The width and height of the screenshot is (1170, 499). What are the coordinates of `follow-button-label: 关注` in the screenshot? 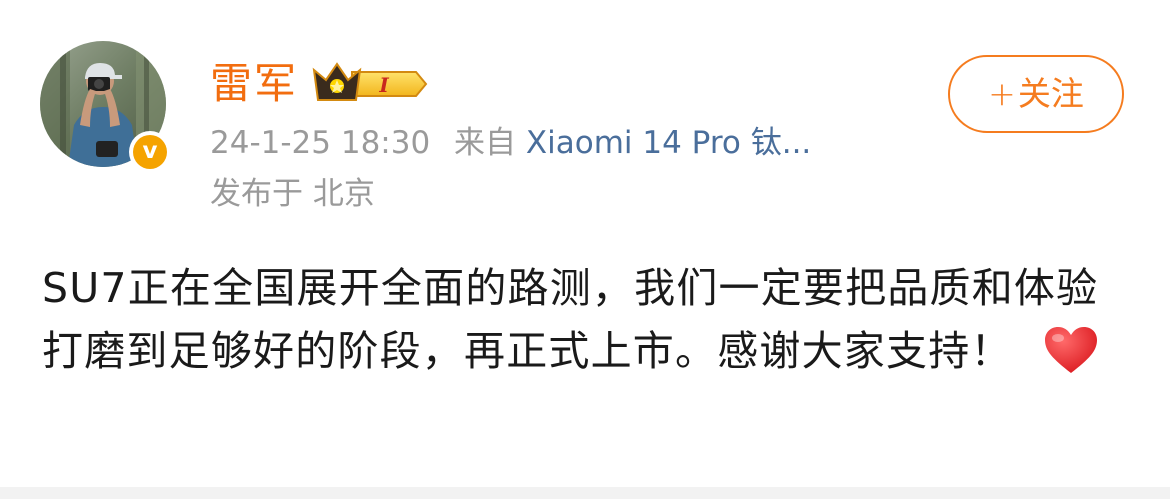 It's located at (1050, 93).